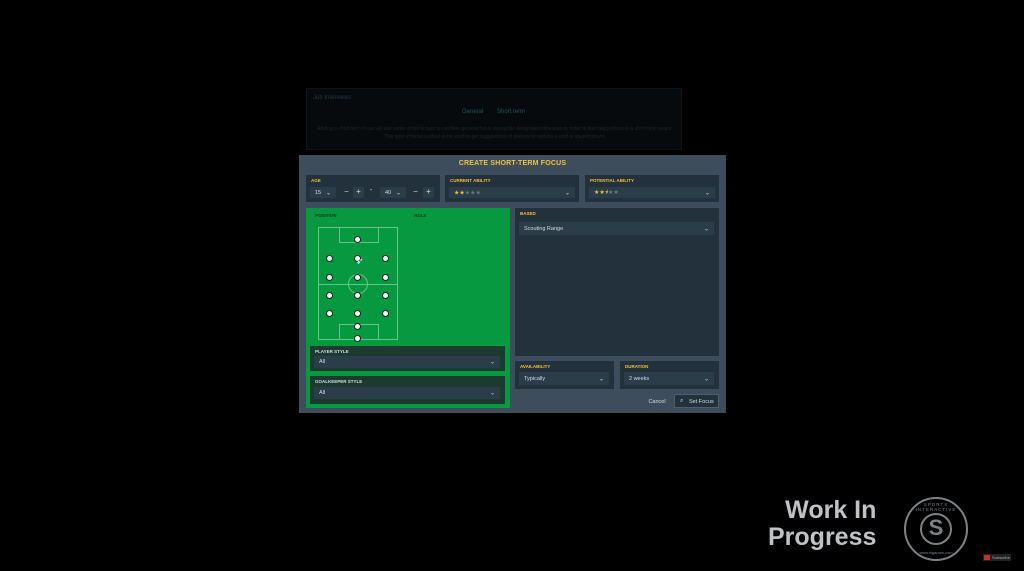 Image resolution: width=1024 pixels, height=571 pixels. Describe the element at coordinates (316, 180) in the screenshot. I see `age-label: AGE` at that location.